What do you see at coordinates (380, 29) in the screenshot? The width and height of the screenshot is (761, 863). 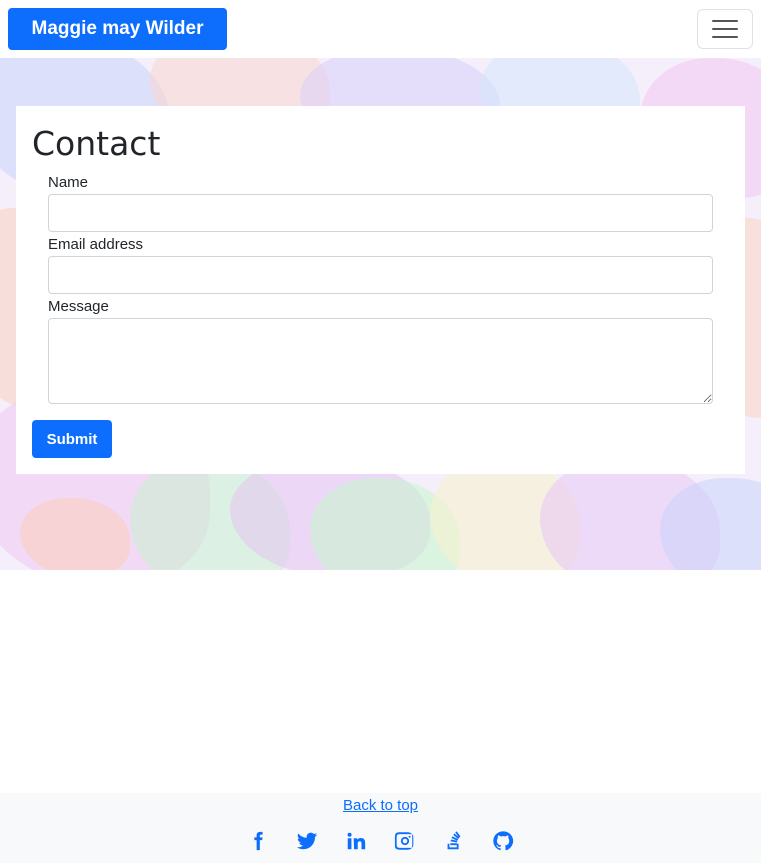 I see `navbar: Maggie may Wilder` at bounding box center [380, 29].